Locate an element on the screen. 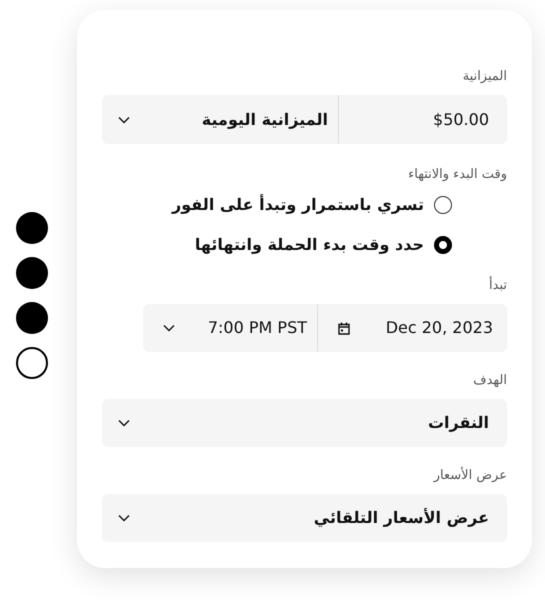  select-field: النقرات is located at coordinates (304, 423).